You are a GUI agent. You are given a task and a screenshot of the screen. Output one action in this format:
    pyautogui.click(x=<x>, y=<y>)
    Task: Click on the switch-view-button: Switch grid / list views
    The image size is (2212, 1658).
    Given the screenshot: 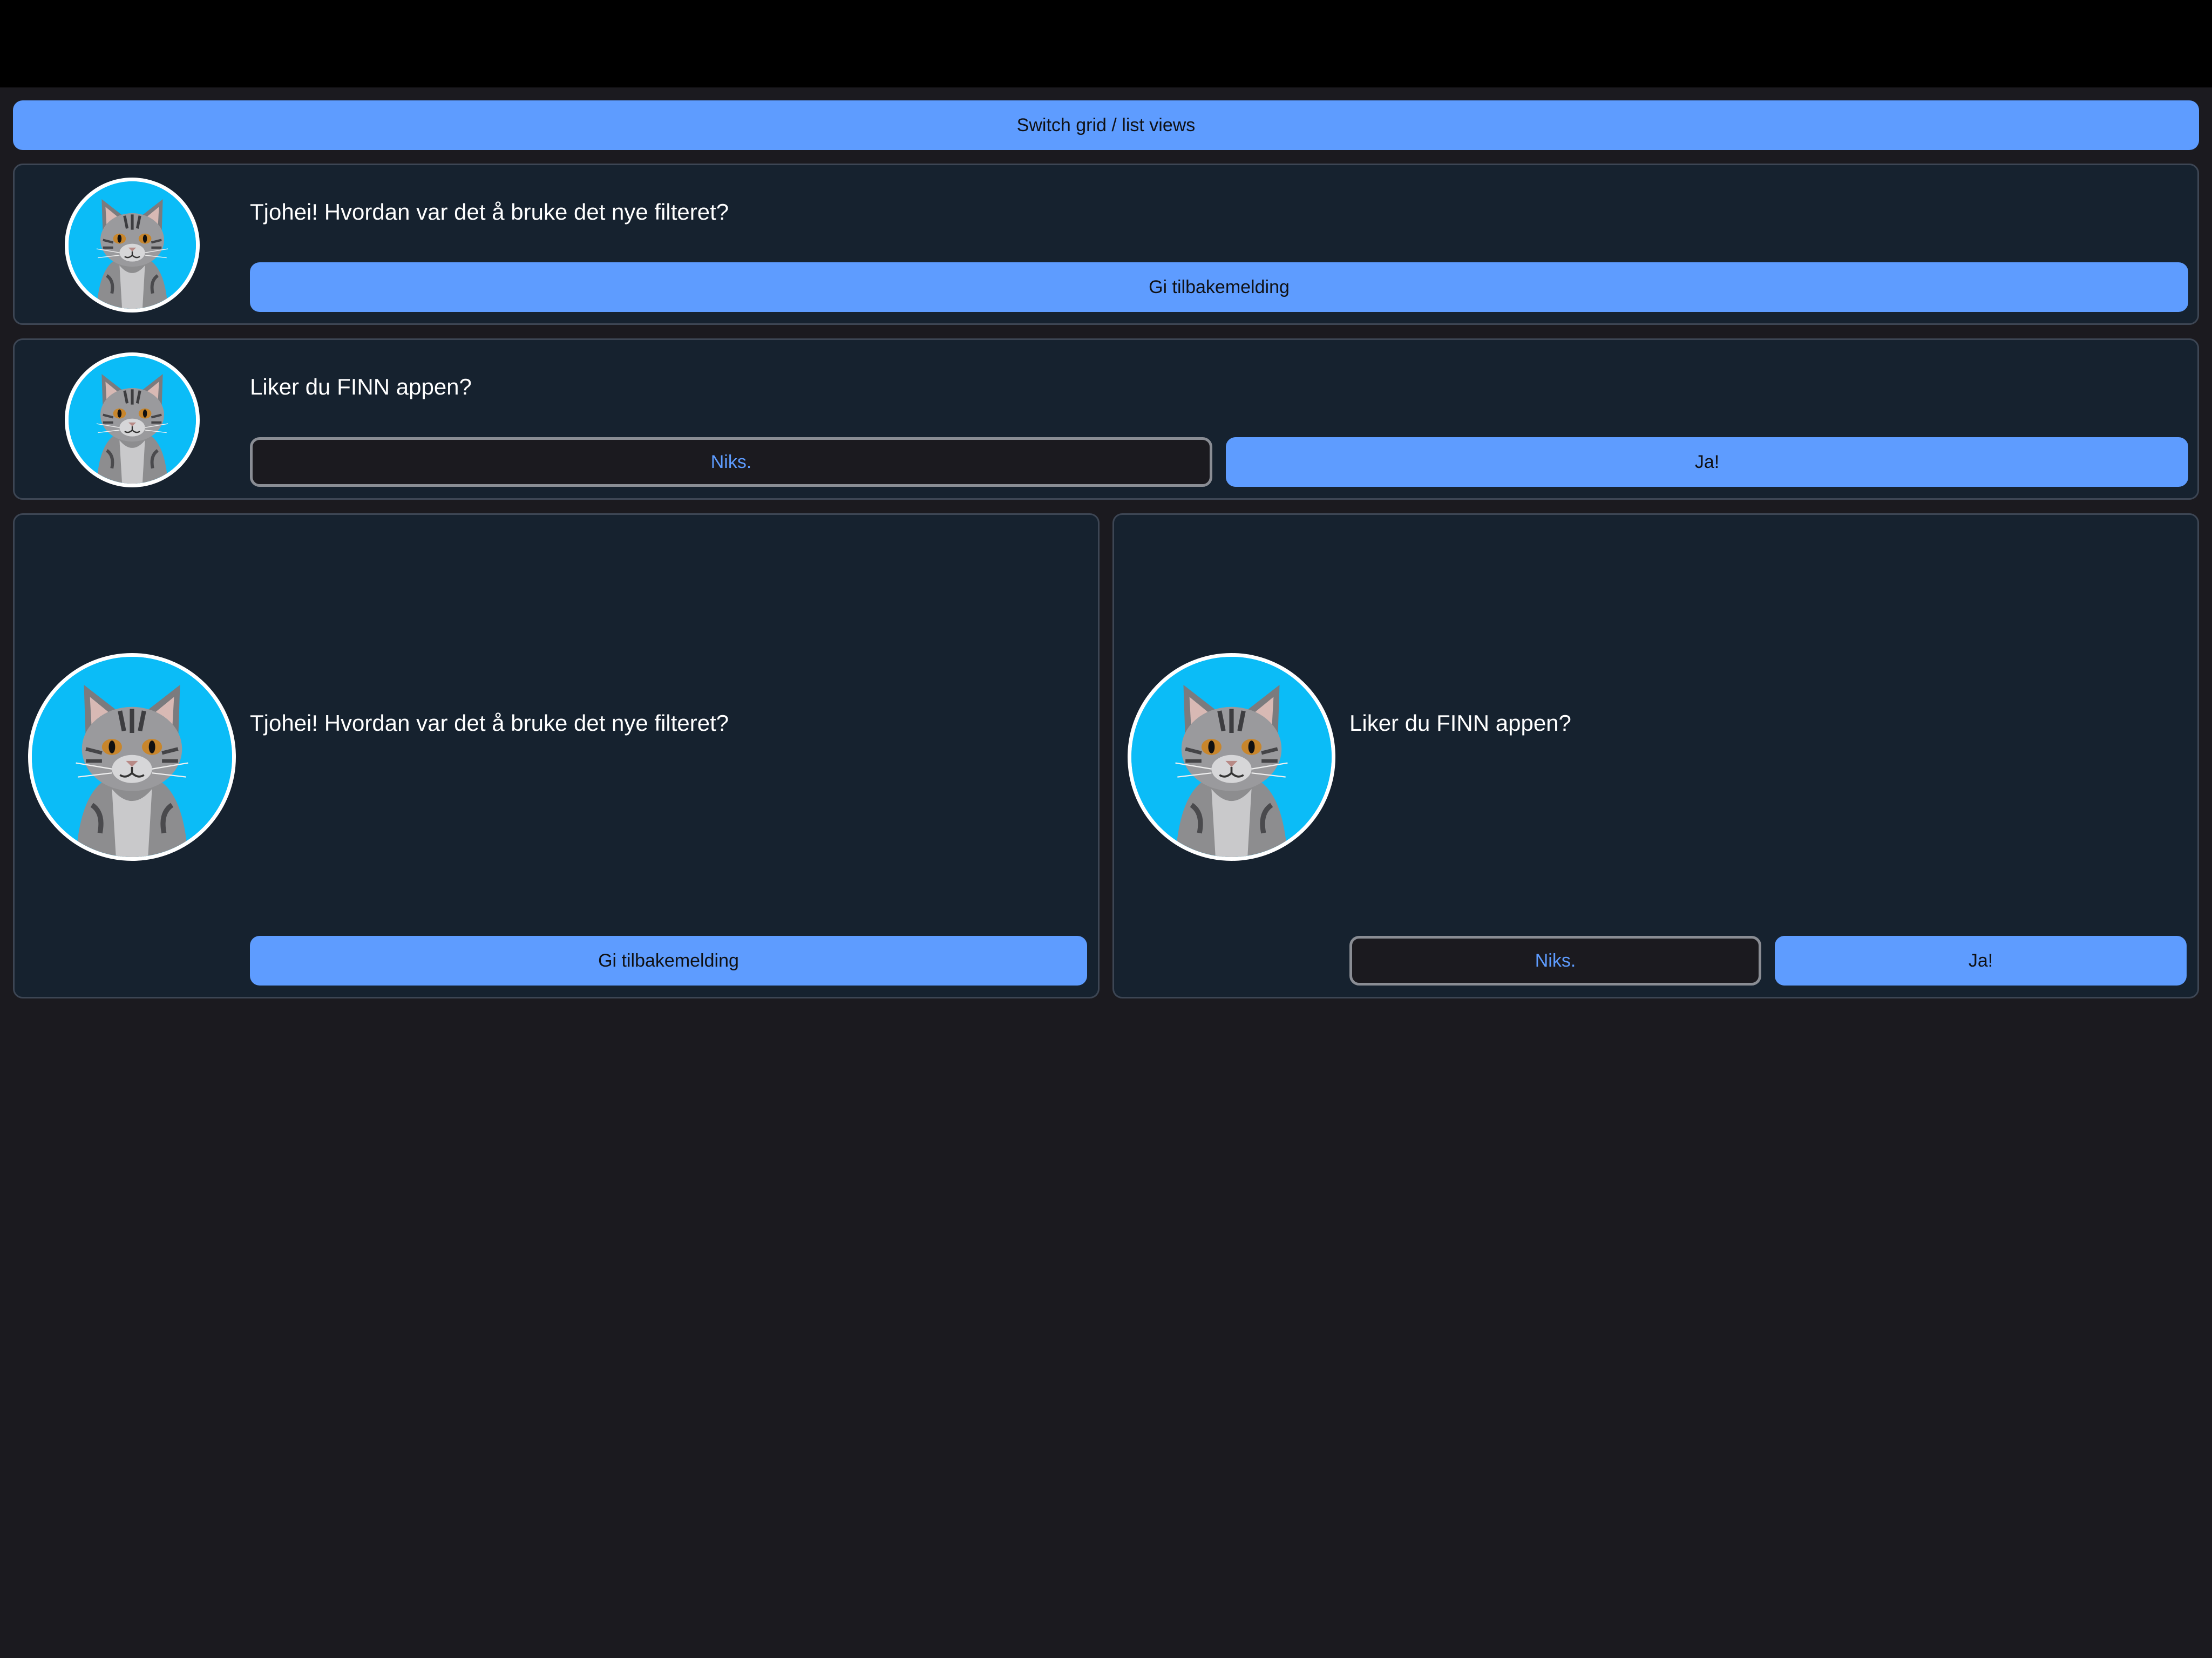 What is the action you would take?
    pyautogui.click(x=1106, y=125)
    